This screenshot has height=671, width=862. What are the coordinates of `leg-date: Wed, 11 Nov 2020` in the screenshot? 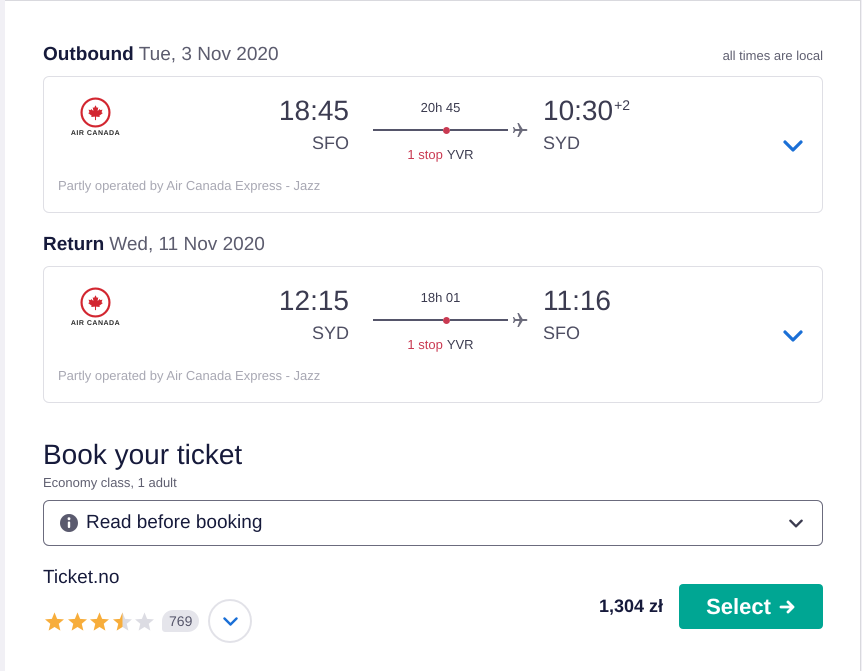 It's located at (187, 245).